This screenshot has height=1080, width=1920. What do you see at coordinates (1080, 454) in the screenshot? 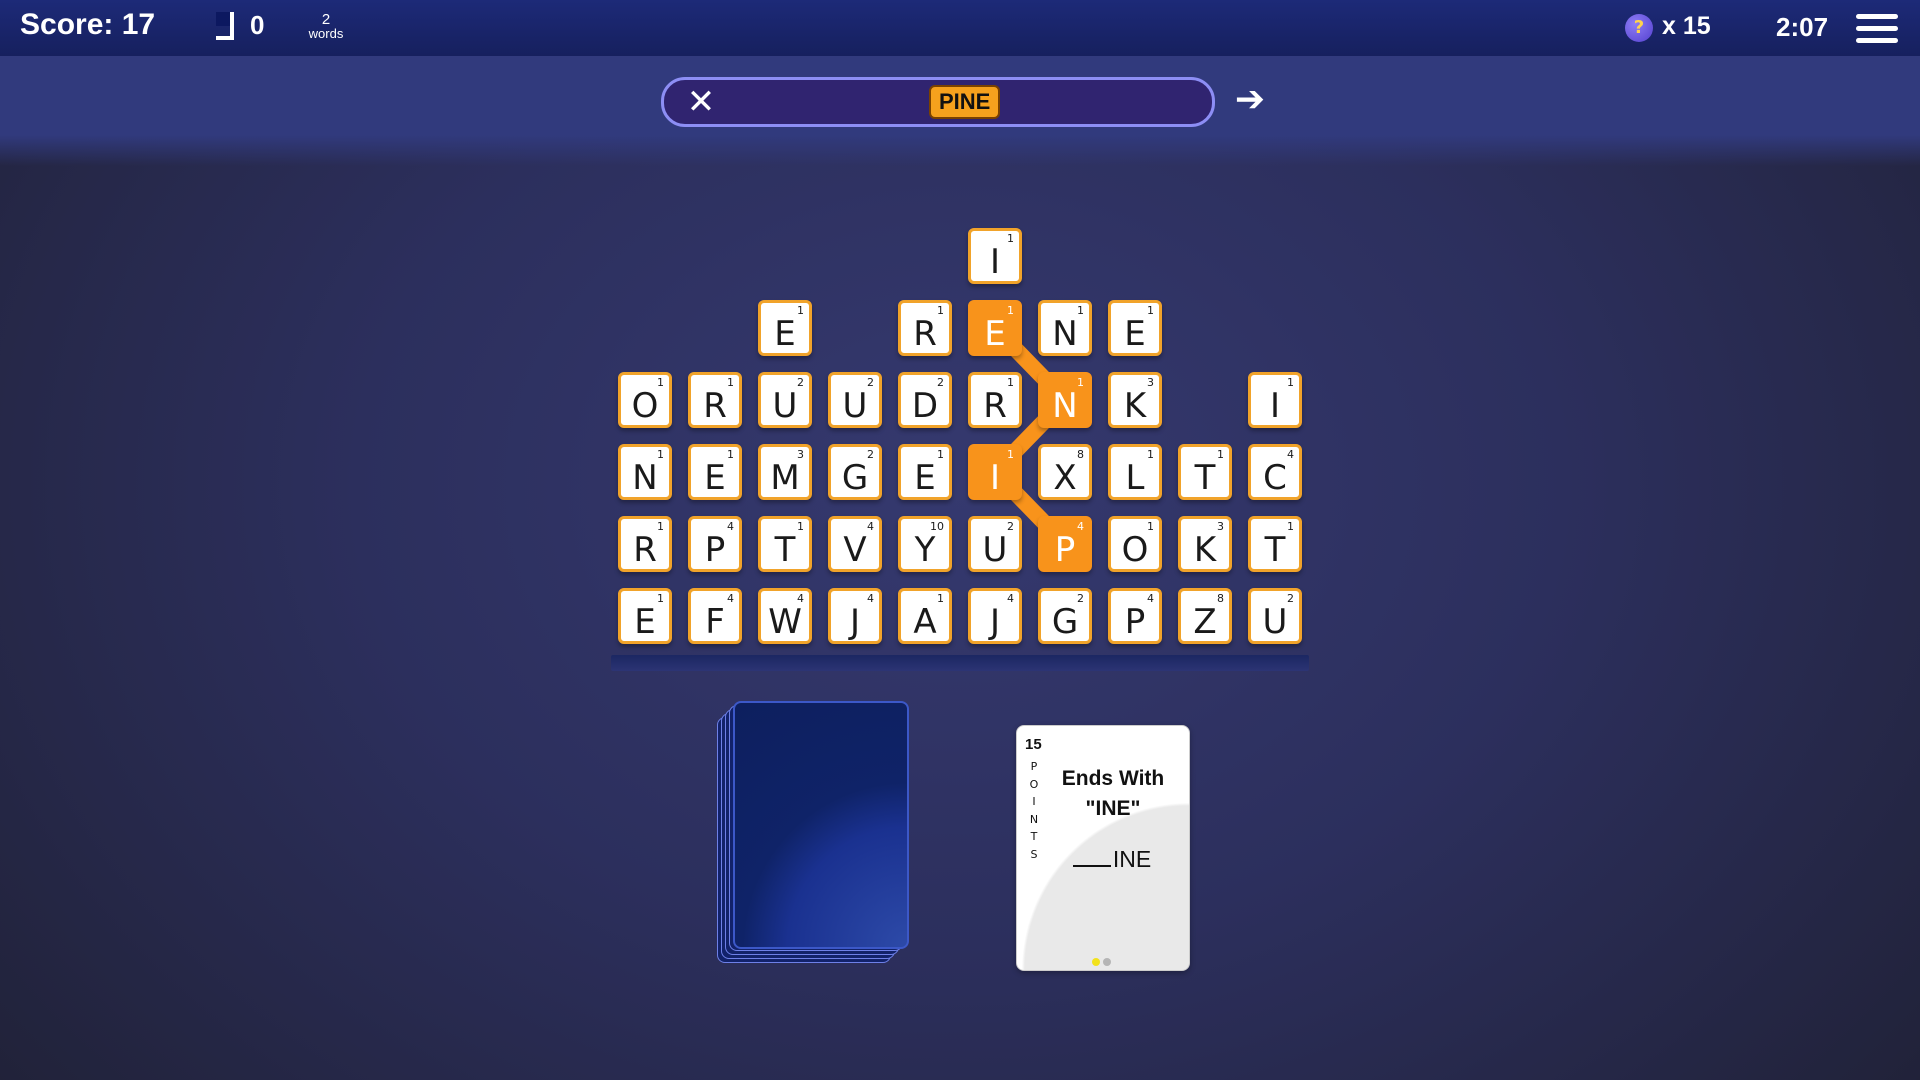
I see `tile-points: 8` at bounding box center [1080, 454].